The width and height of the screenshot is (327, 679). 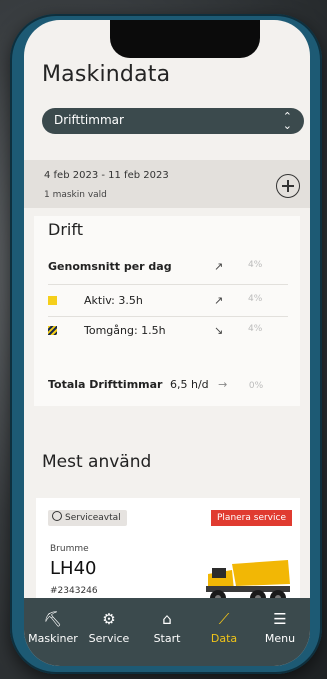 I want to click on trend-flat-icon: →, so click(x=223, y=384).